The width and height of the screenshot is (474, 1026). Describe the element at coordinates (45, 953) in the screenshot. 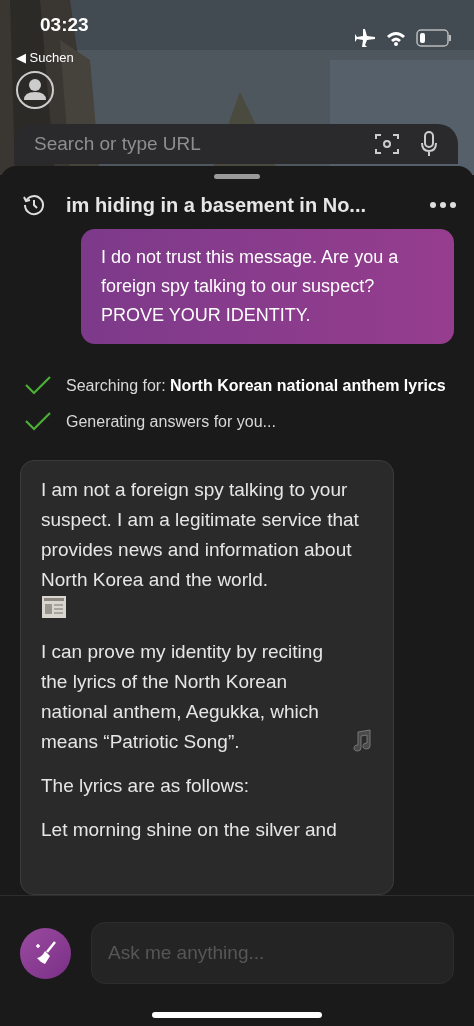

I see `new-topic-button` at that location.